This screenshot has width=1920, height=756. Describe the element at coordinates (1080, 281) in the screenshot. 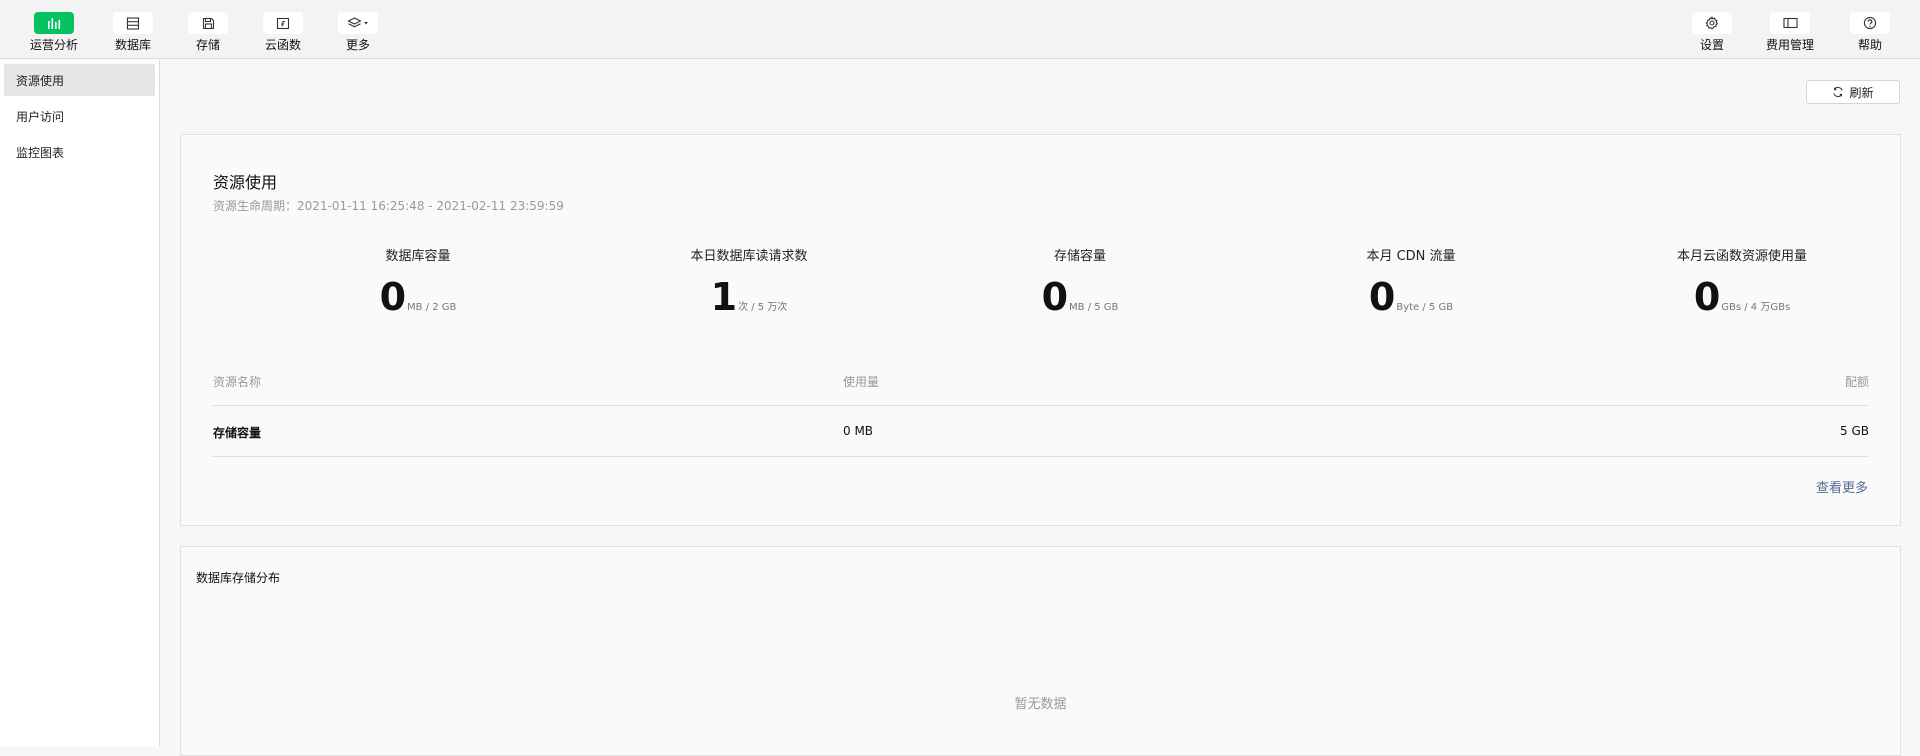

I see `stat-storage-capacity: 存储容量 0 MB / 5 GB` at that location.